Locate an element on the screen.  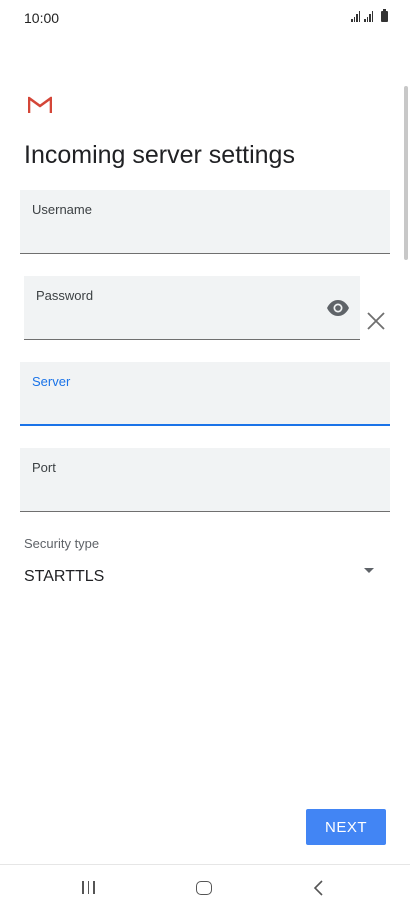
status-time: 10:00 is located at coordinates (42, 18).